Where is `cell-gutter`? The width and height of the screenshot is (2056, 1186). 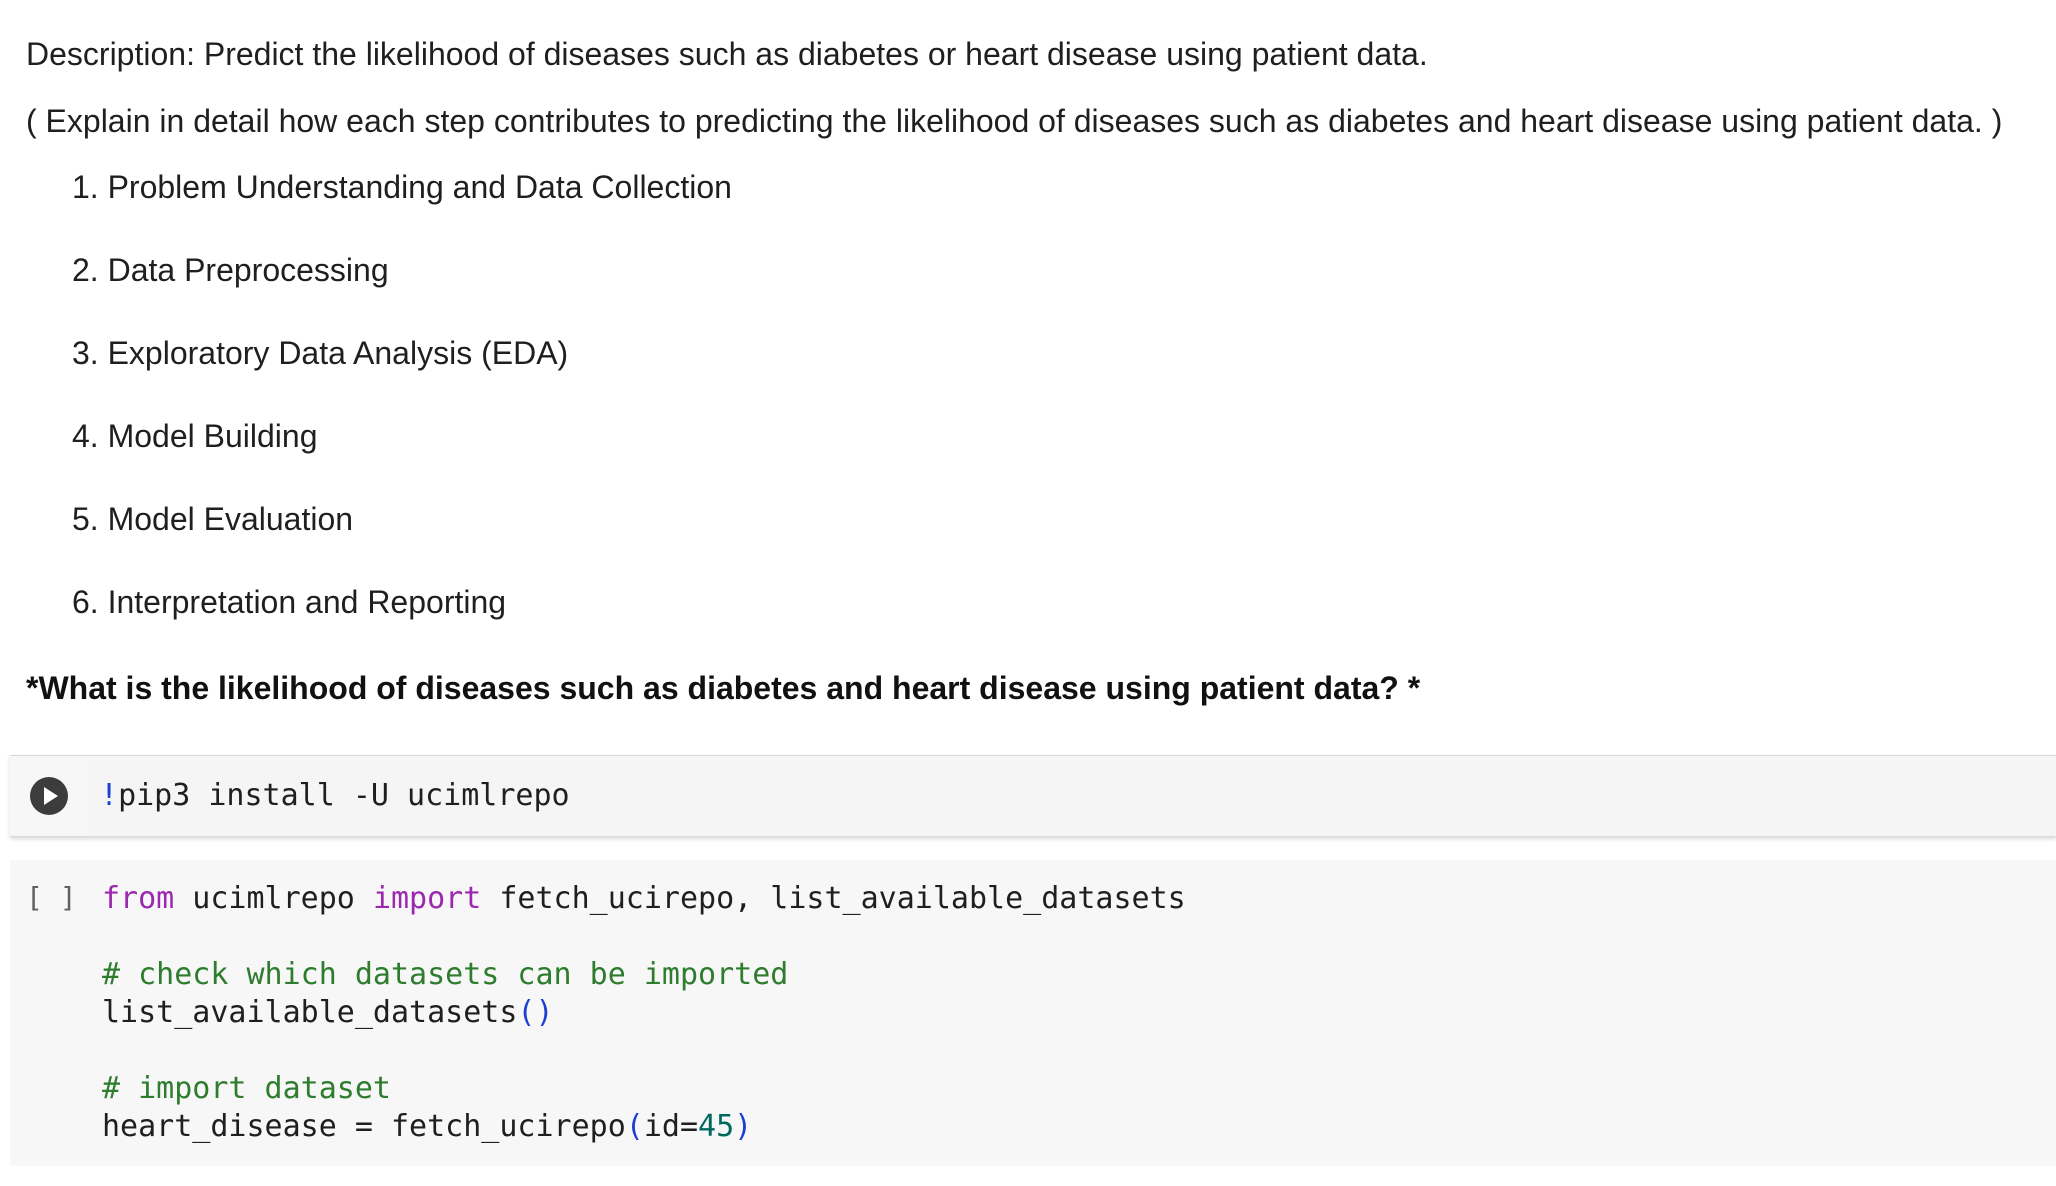
cell-gutter is located at coordinates (49, 796).